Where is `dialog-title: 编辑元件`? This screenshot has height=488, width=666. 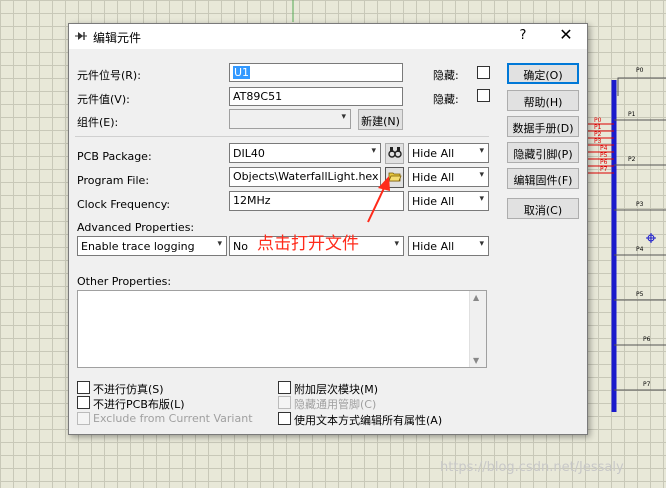
dialog-title: 编辑元件 is located at coordinates (117, 38).